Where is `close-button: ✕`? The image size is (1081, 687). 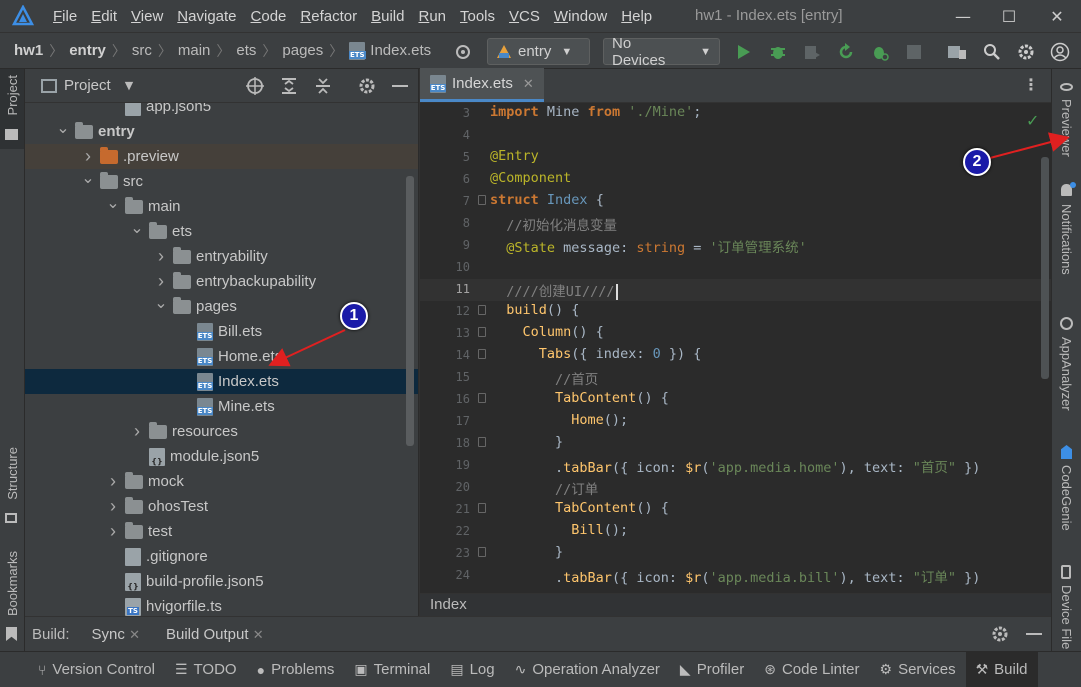 close-button: ✕ is located at coordinates (1057, 16).